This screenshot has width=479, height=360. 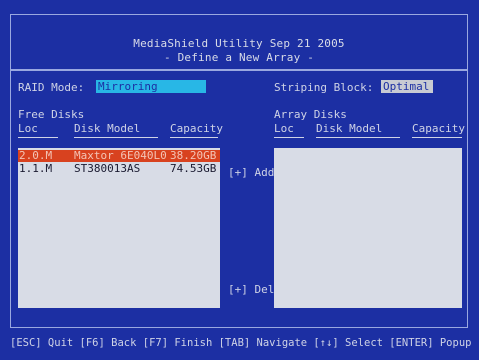 I want to click on disk-capacity: 38.20GB, so click(x=193, y=155).